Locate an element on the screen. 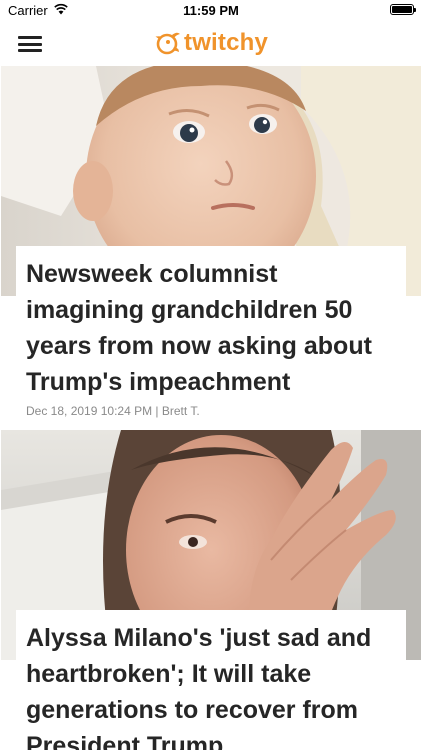 The image size is (422, 750). twitchy-logo: twitchy is located at coordinates (211, 43).